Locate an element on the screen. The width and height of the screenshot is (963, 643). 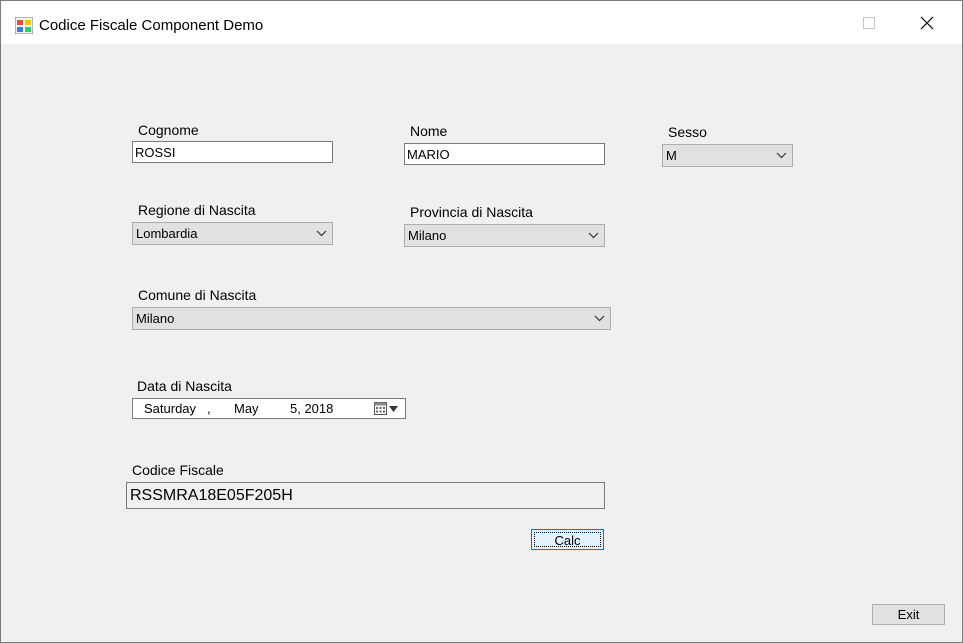
regione-select: Lombardia is located at coordinates (232, 233).